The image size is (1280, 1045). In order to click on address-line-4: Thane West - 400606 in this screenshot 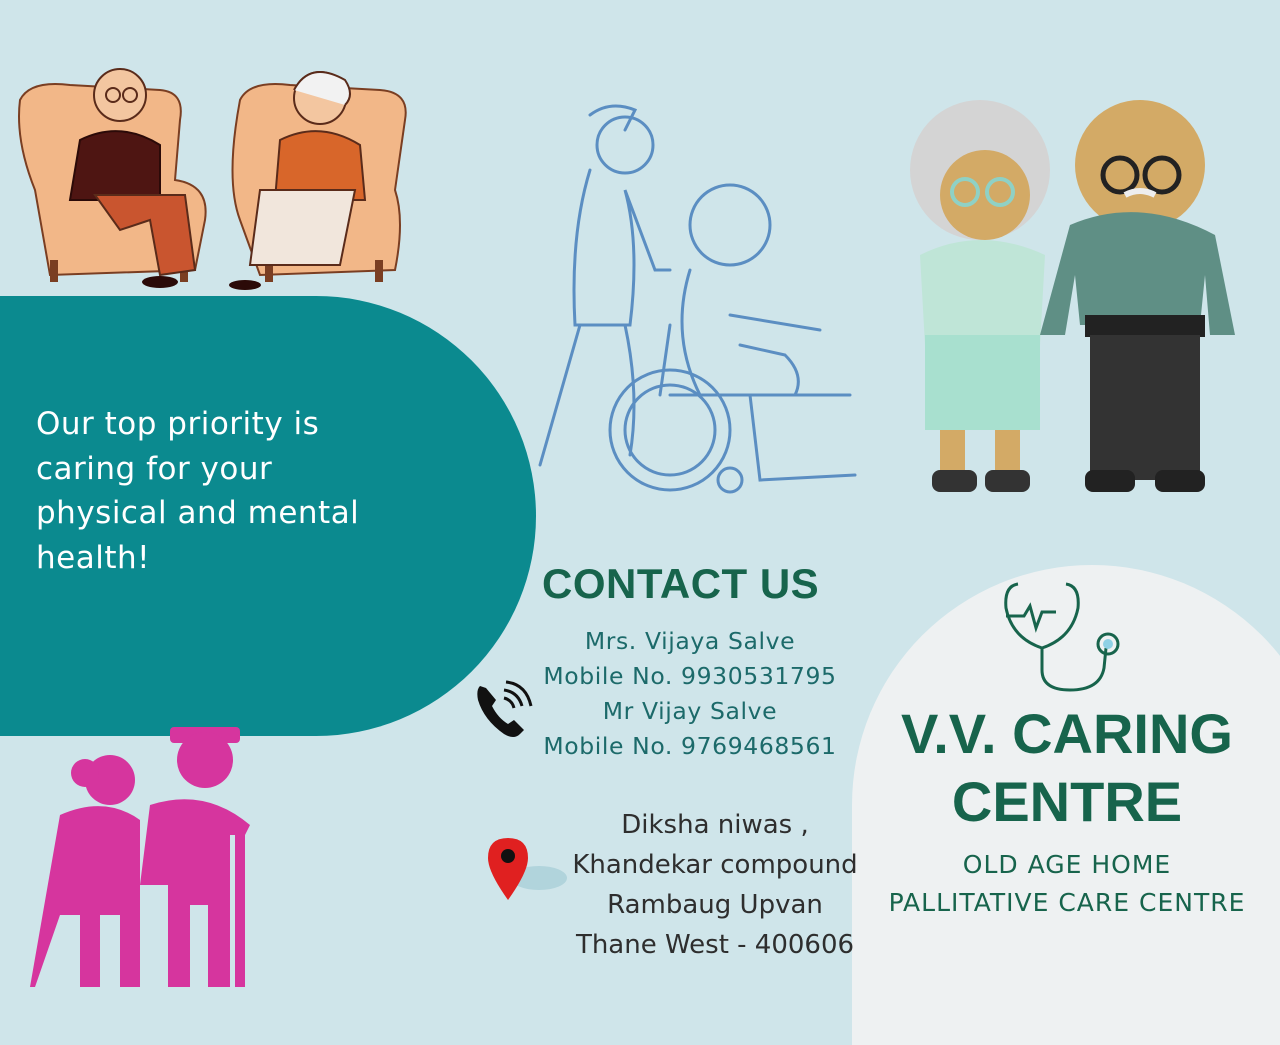, I will do `click(715, 945)`.